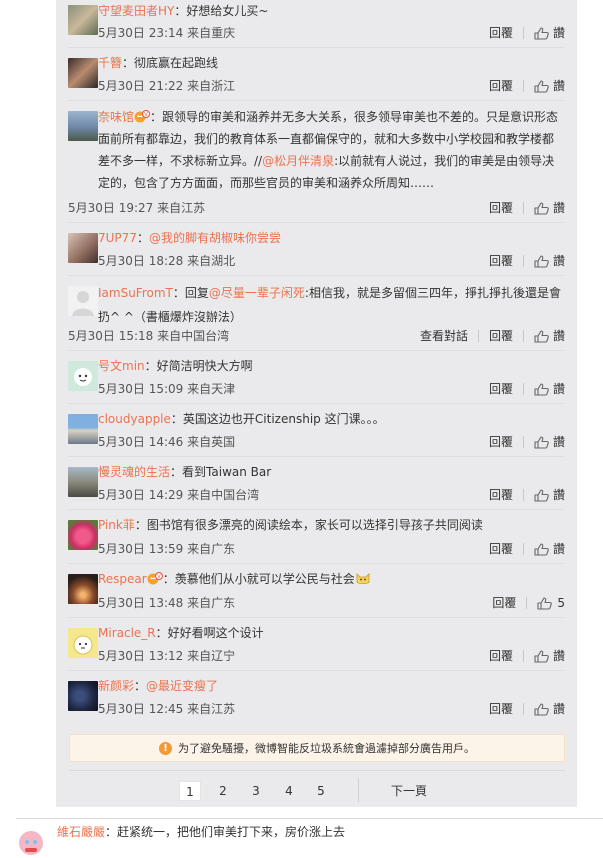 The image size is (603, 858). Describe the element at coordinates (256, 791) in the screenshot. I see `page-3-button: 3` at that location.